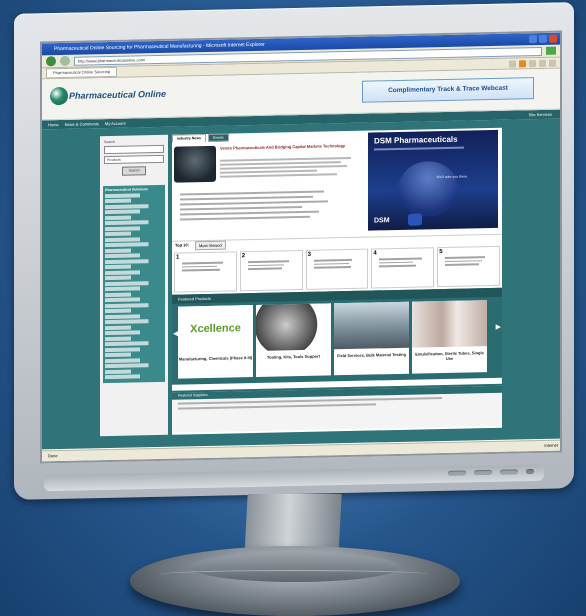 The height and width of the screenshot is (616, 586). Describe the element at coordinates (195, 164) in the screenshot. I see `news-photo` at that location.